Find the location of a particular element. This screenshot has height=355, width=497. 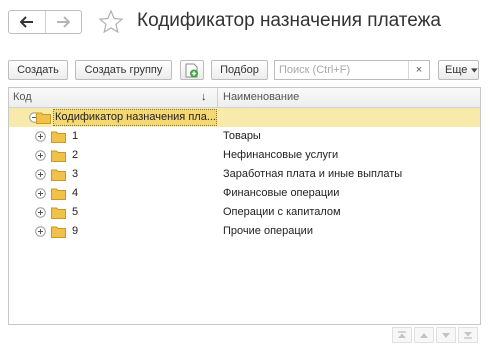

row-code: 3 is located at coordinates (75, 174).